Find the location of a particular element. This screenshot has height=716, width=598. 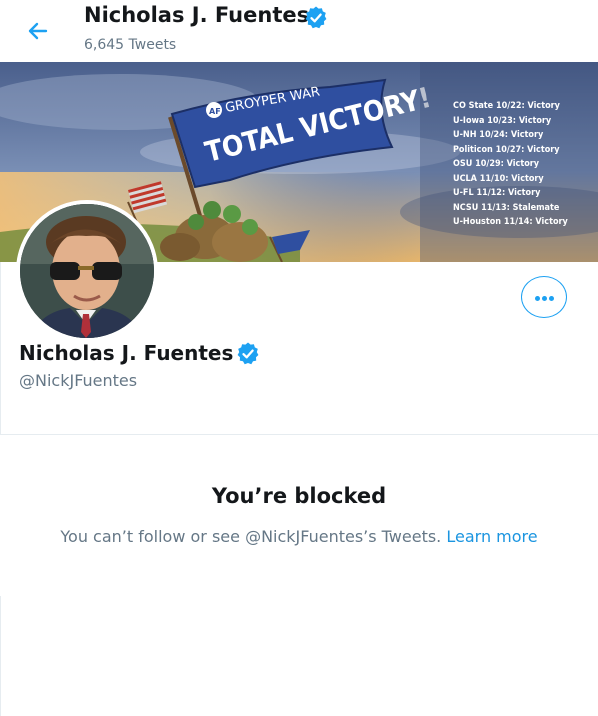

top-header: Nicholas J. Fuentes 6,645 Tweets is located at coordinates (299, 31).